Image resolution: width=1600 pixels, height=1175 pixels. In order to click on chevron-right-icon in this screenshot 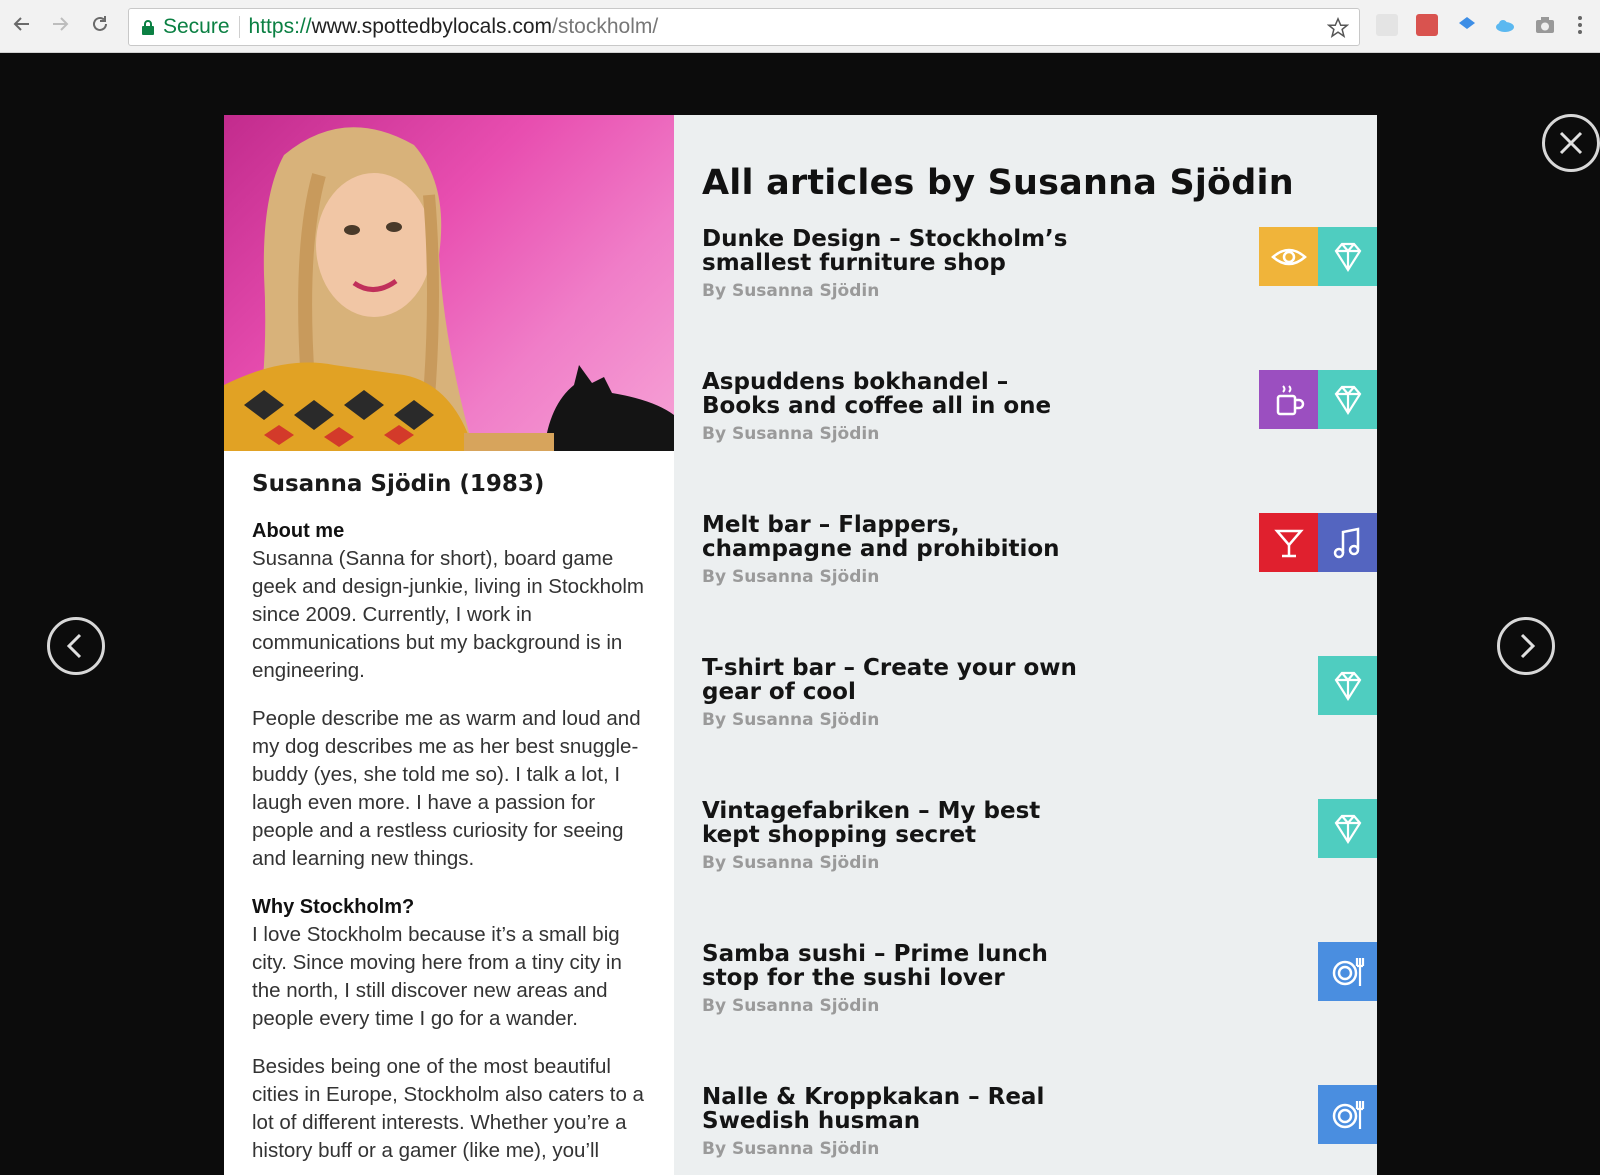, I will do `click(1528, 646)`.